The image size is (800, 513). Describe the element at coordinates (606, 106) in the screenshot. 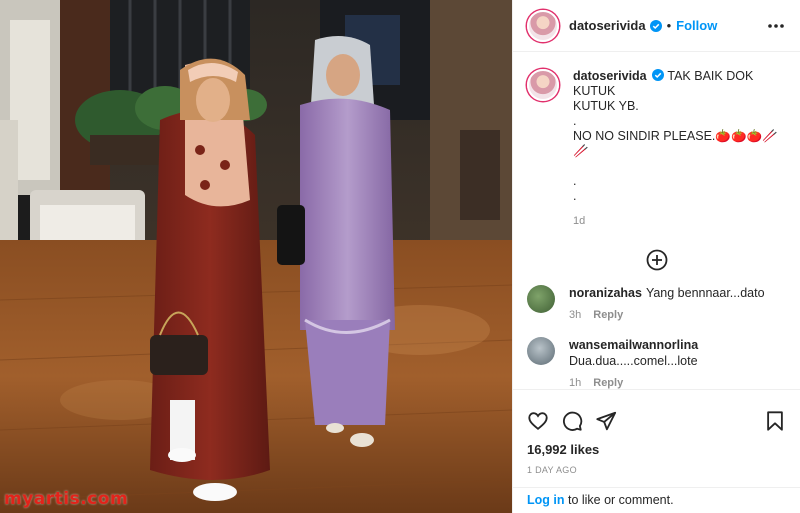

I see `caption-text-line: KUTUK YB.` at that location.